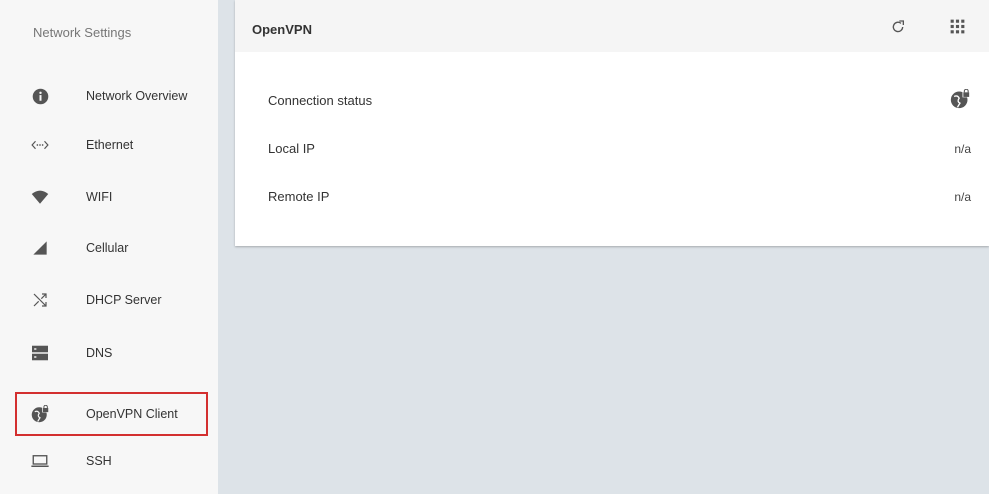 This screenshot has width=989, height=494. I want to click on sidebar-item-openvpn-client: OpenVPN Client, so click(111, 414).